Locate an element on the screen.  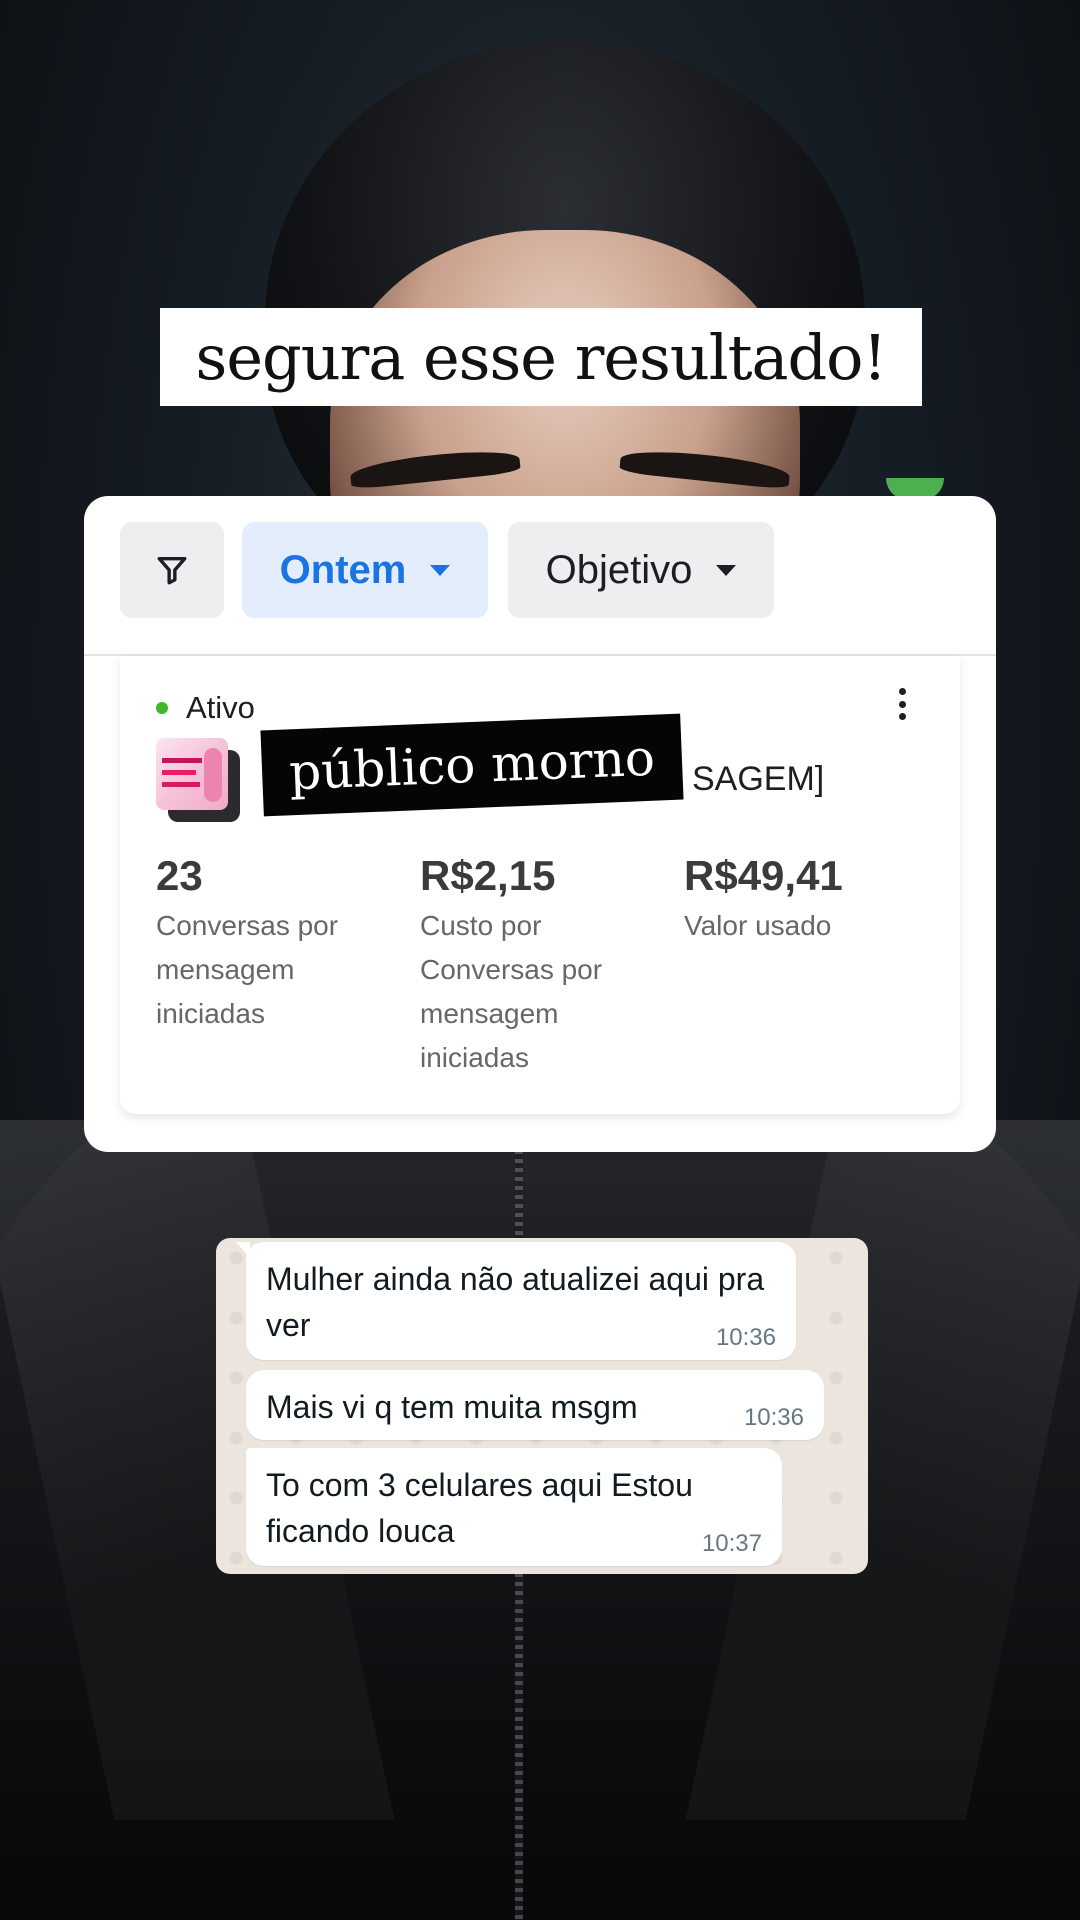
message-text: Mulher ainda não atualizei aqui pra ver is located at coordinates (515, 1302).